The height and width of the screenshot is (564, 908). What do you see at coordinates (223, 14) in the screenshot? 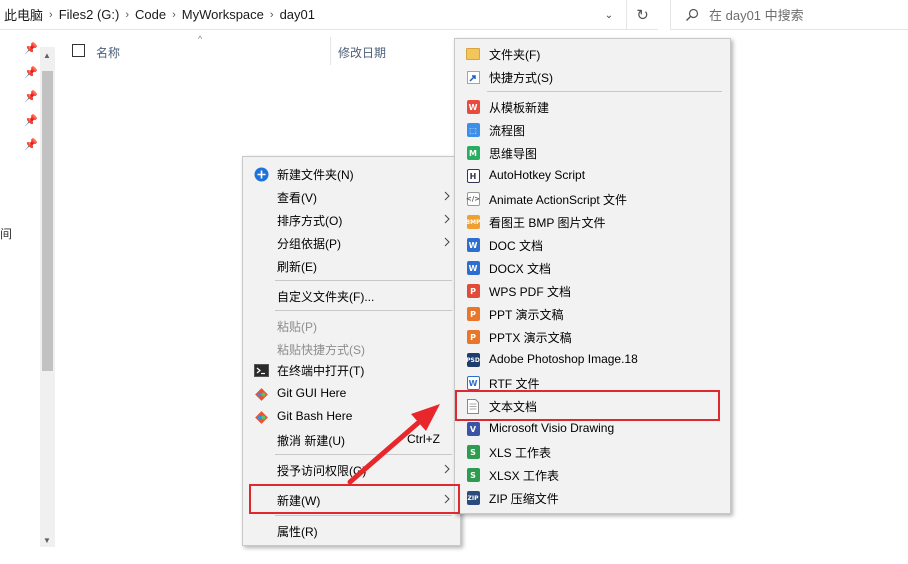
I see `breadcrumb-myworkspace: MyWorkspace` at bounding box center [223, 14].